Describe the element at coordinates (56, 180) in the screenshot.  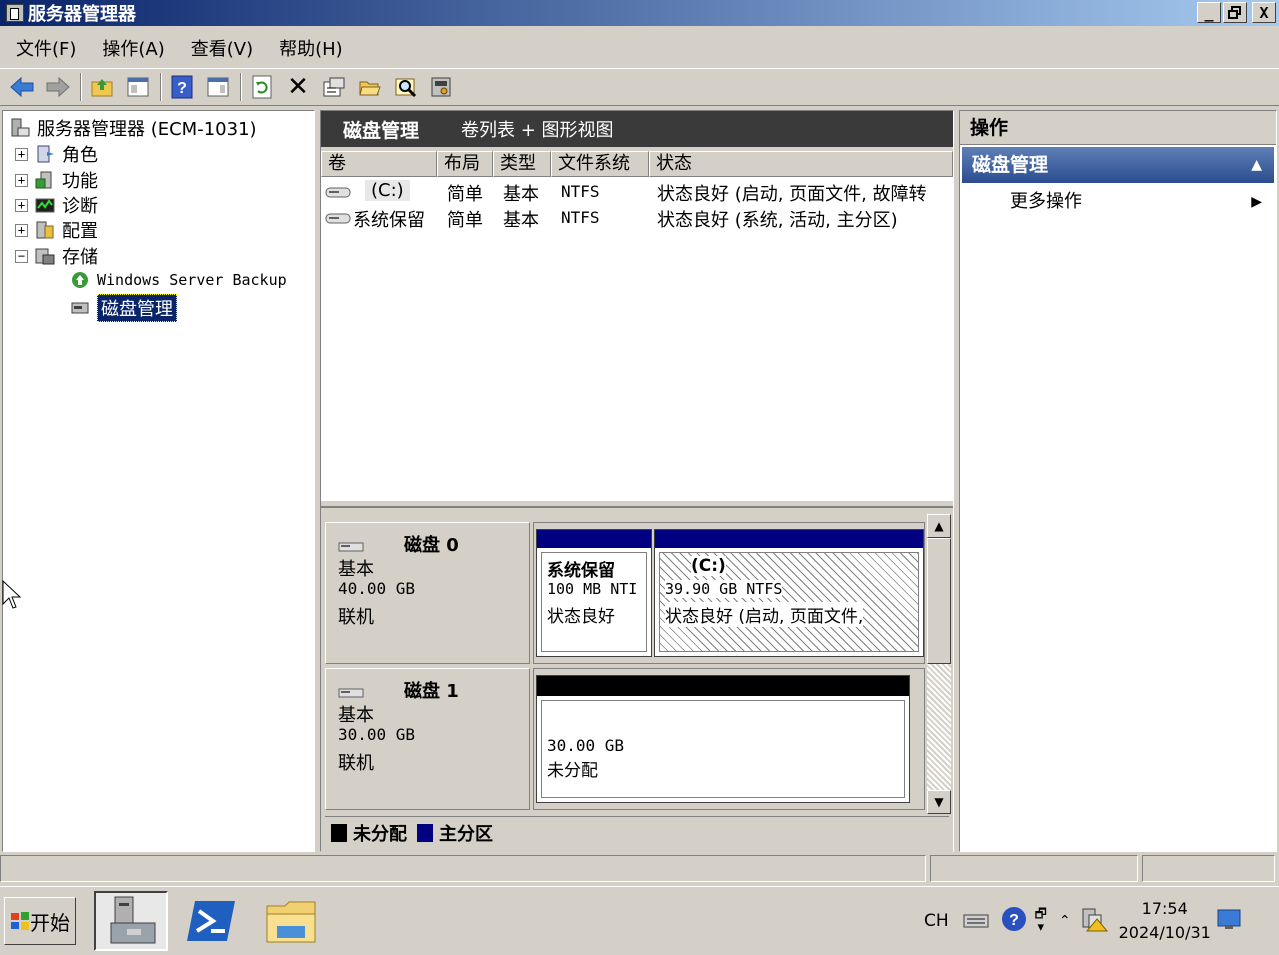
I see `tree-item-features: + 功能` at that location.